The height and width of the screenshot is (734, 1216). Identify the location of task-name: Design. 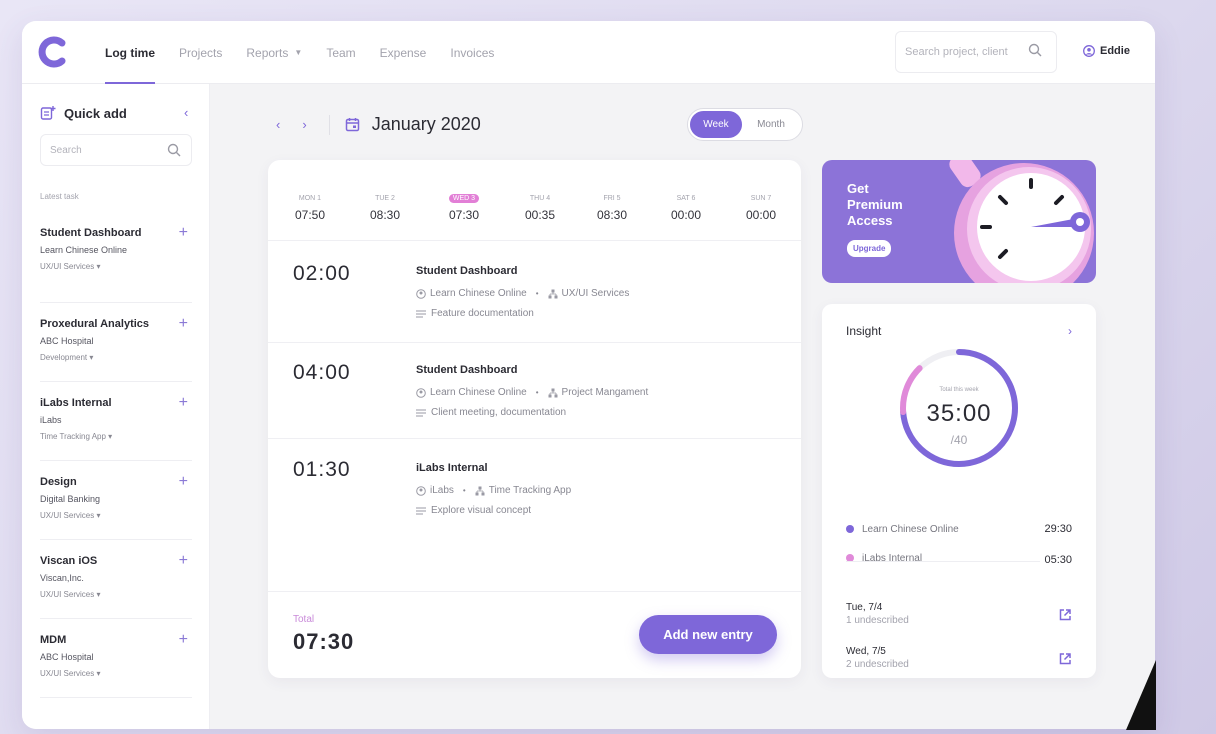
(58, 482).